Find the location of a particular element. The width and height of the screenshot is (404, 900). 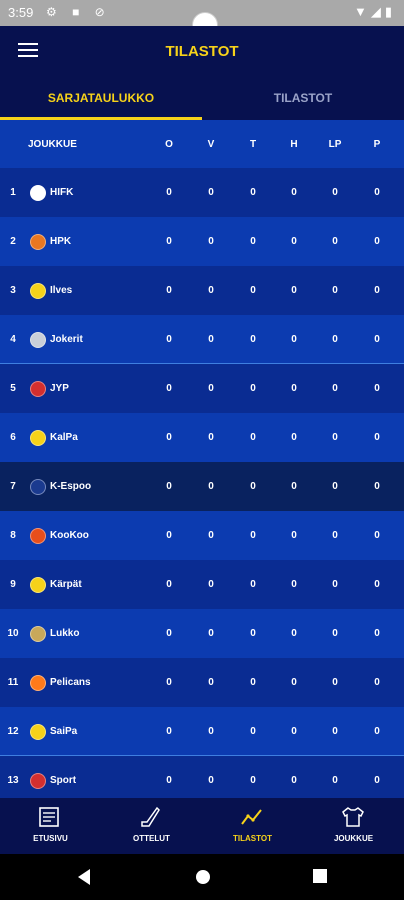

row-team-name: Kärpät is located at coordinates (66, 584).